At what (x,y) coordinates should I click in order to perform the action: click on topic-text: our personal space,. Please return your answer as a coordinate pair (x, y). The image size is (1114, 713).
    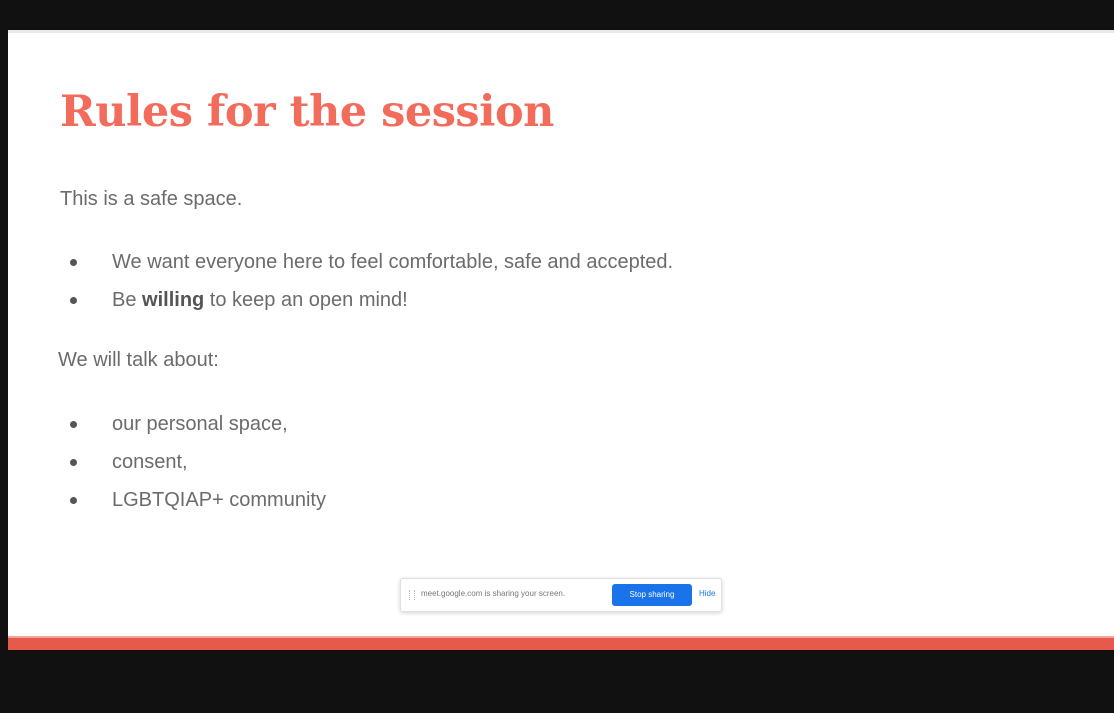
    Looking at the image, I should click on (200, 424).